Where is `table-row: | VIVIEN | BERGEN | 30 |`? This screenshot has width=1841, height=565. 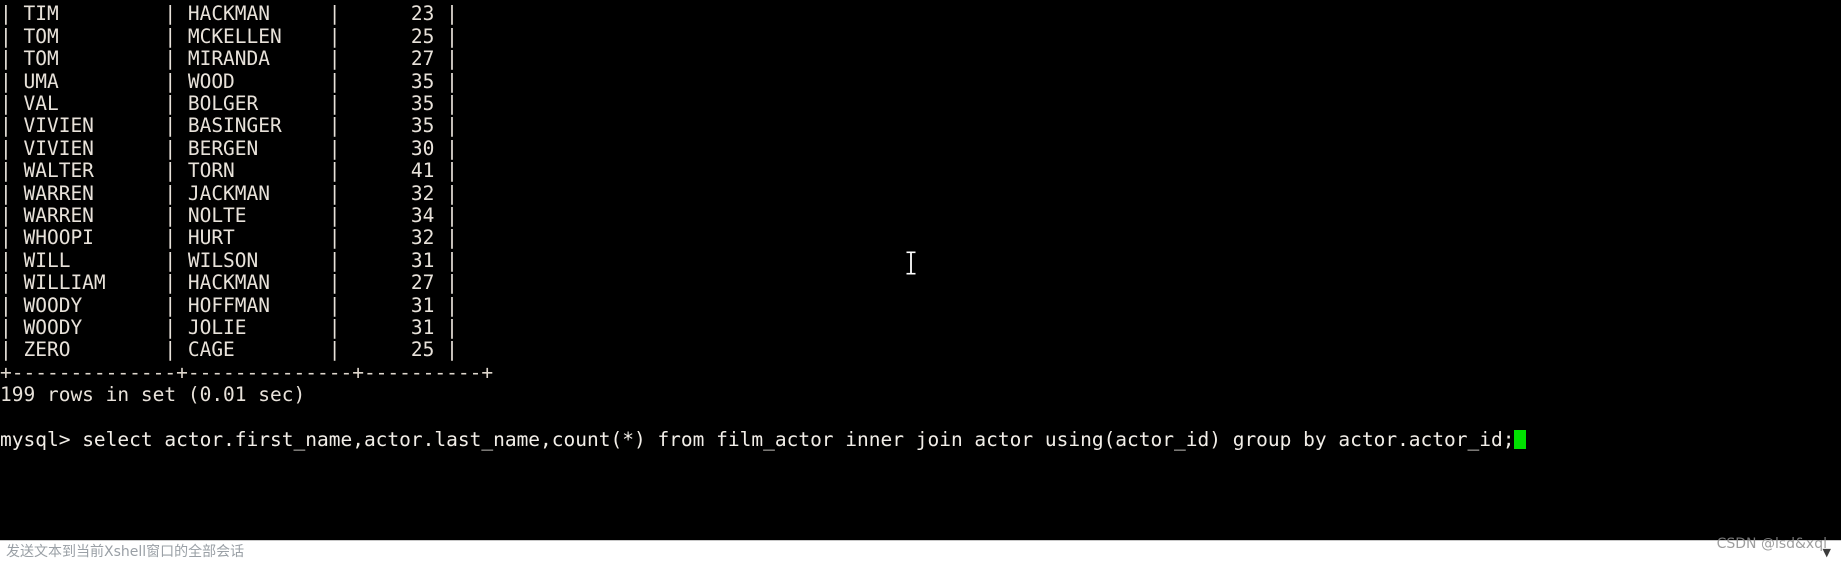
table-row: | VIVIEN | BERGEN | 30 | is located at coordinates (229, 148).